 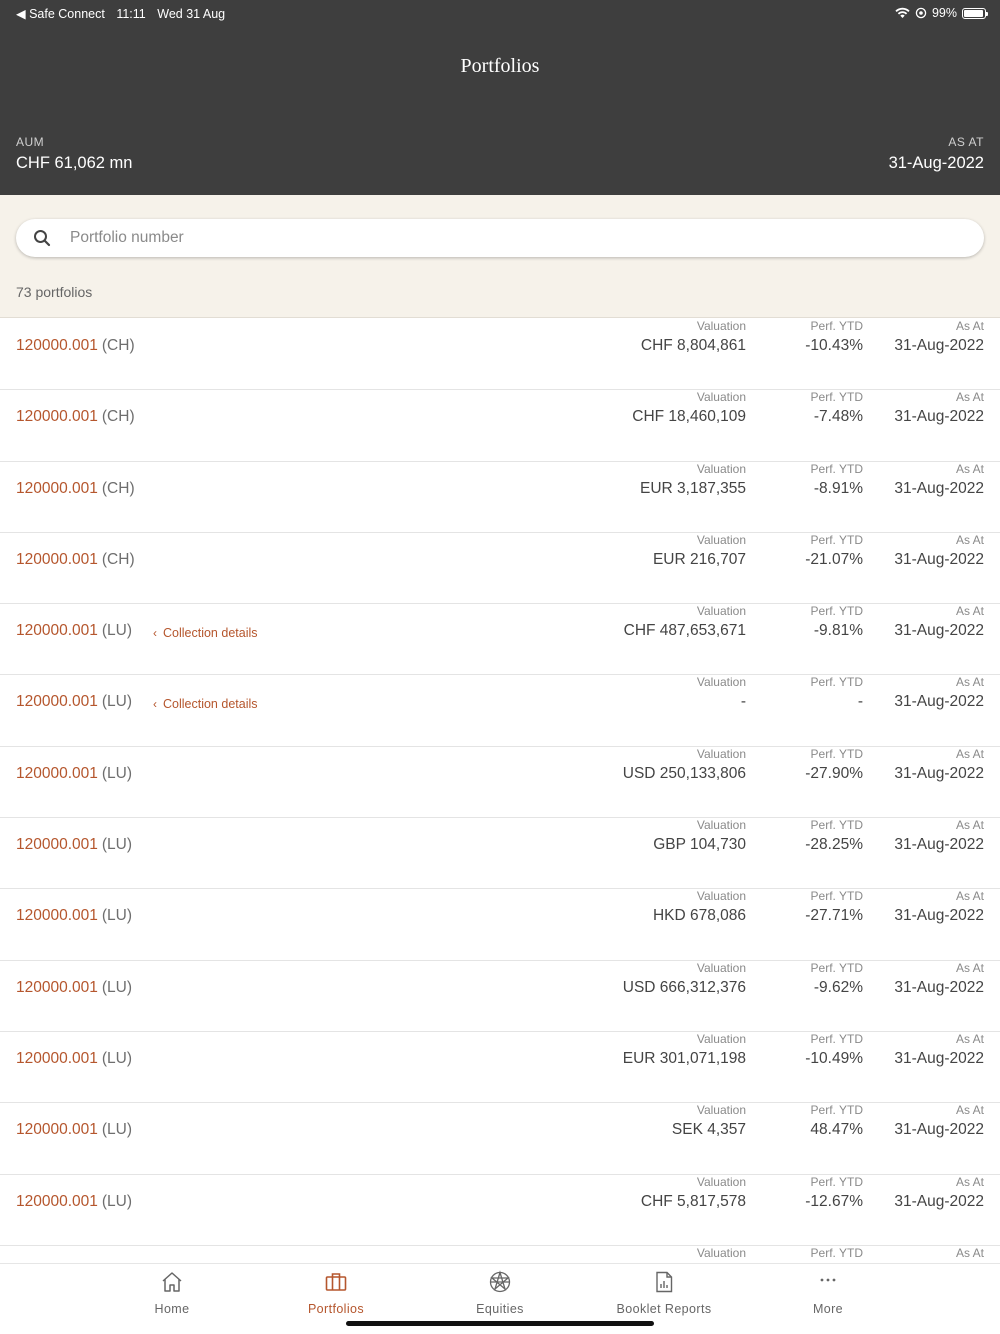 What do you see at coordinates (131, 13) in the screenshot?
I see `status-time: 11:11` at bounding box center [131, 13].